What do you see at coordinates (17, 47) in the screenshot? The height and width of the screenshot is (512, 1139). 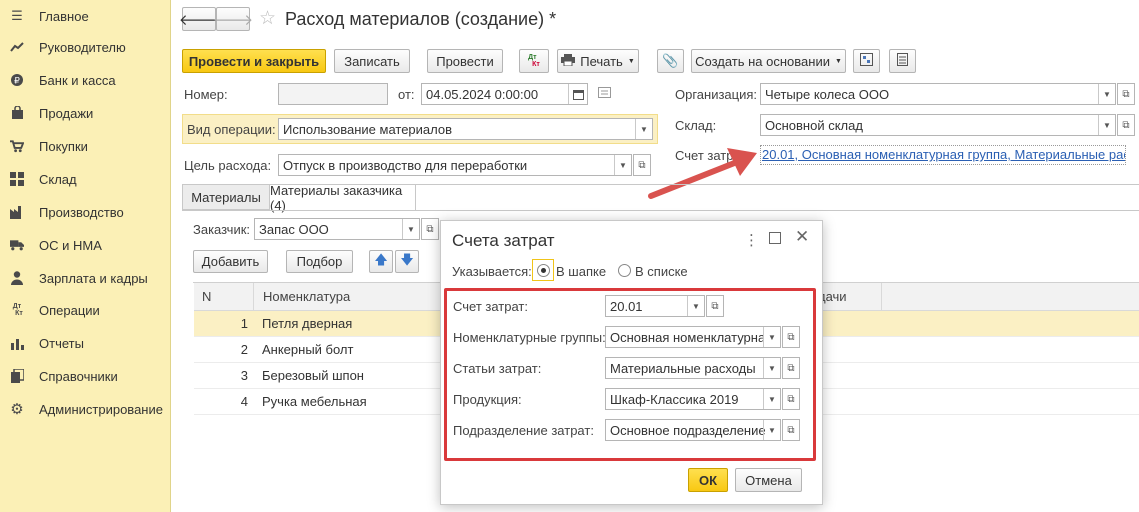 I see `trend-icon` at bounding box center [17, 47].